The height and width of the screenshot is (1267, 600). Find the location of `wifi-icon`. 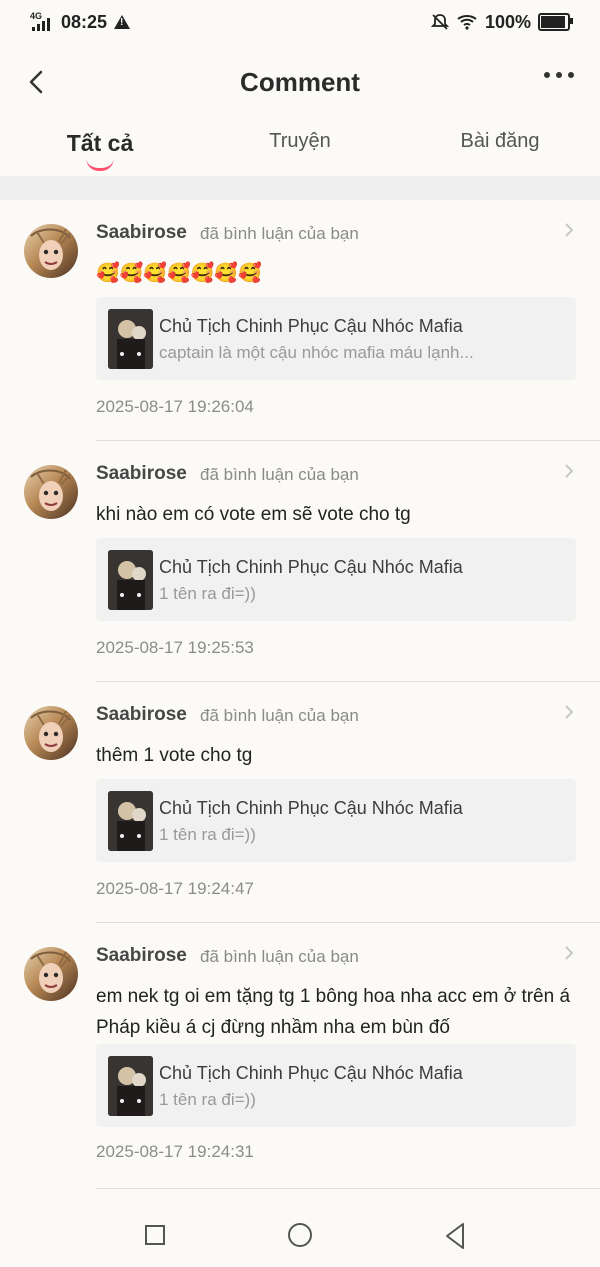

wifi-icon is located at coordinates (467, 22).